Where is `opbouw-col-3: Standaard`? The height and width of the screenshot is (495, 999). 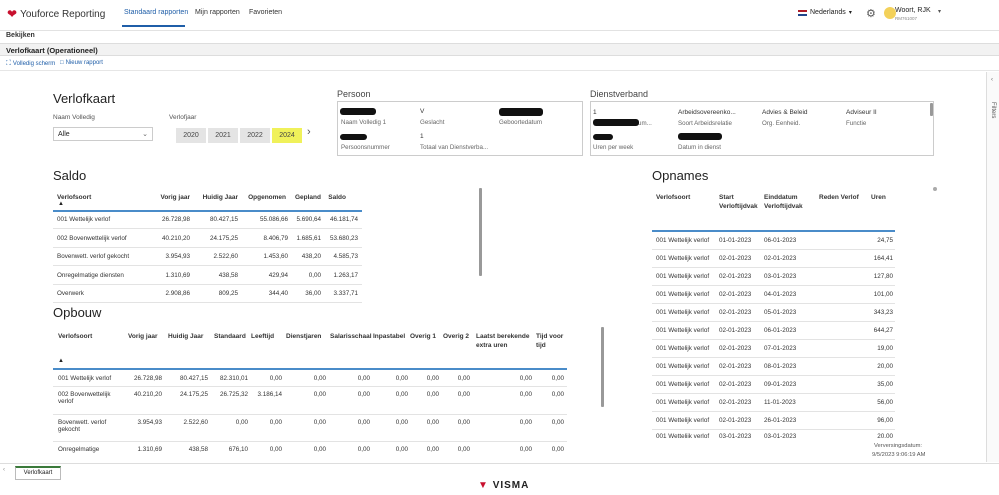 opbouw-col-3: Standaard is located at coordinates (232, 336).